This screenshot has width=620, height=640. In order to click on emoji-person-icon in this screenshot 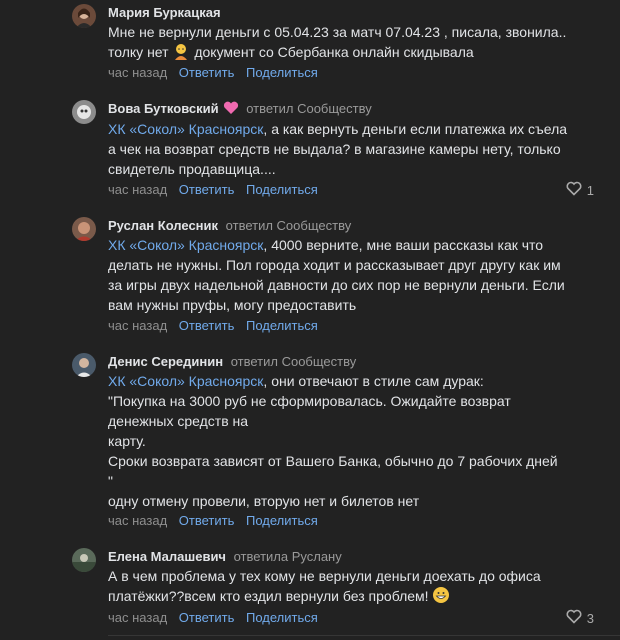, I will do `click(181, 53)`.